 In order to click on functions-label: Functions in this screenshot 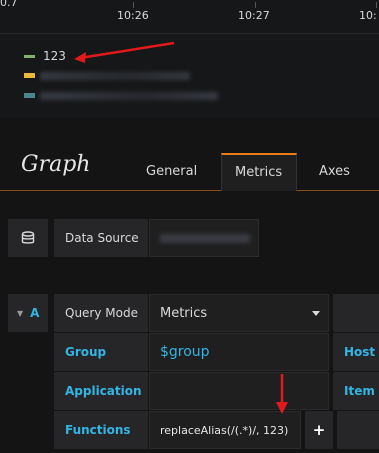, I will do `click(101, 430)`.